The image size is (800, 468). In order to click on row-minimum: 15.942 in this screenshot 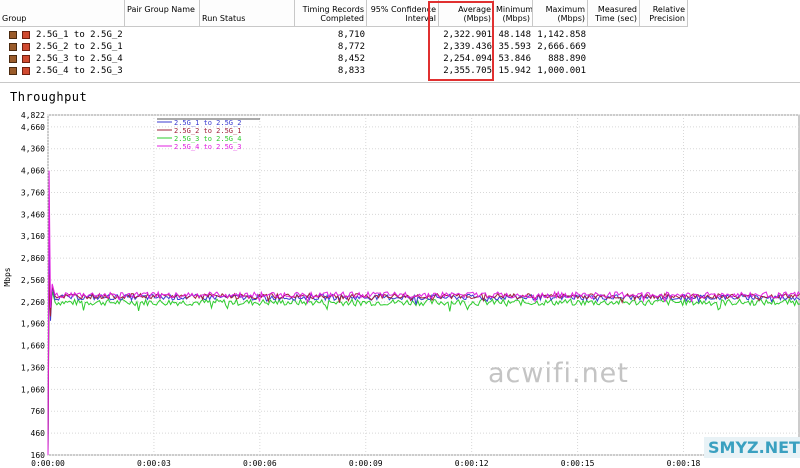, I will do `click(514, 71)`.